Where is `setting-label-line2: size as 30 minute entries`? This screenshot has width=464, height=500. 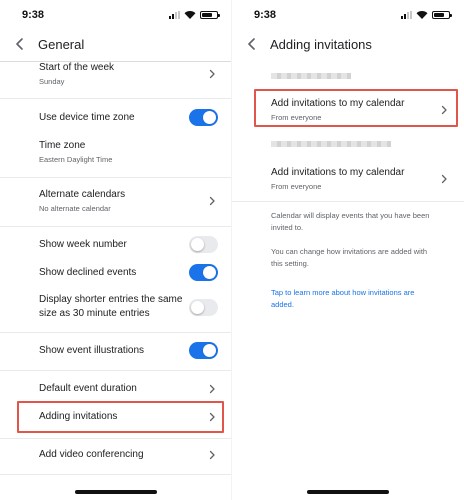 setting-label-line2: size as 30 minute entries is located at coordinates (94, 313).